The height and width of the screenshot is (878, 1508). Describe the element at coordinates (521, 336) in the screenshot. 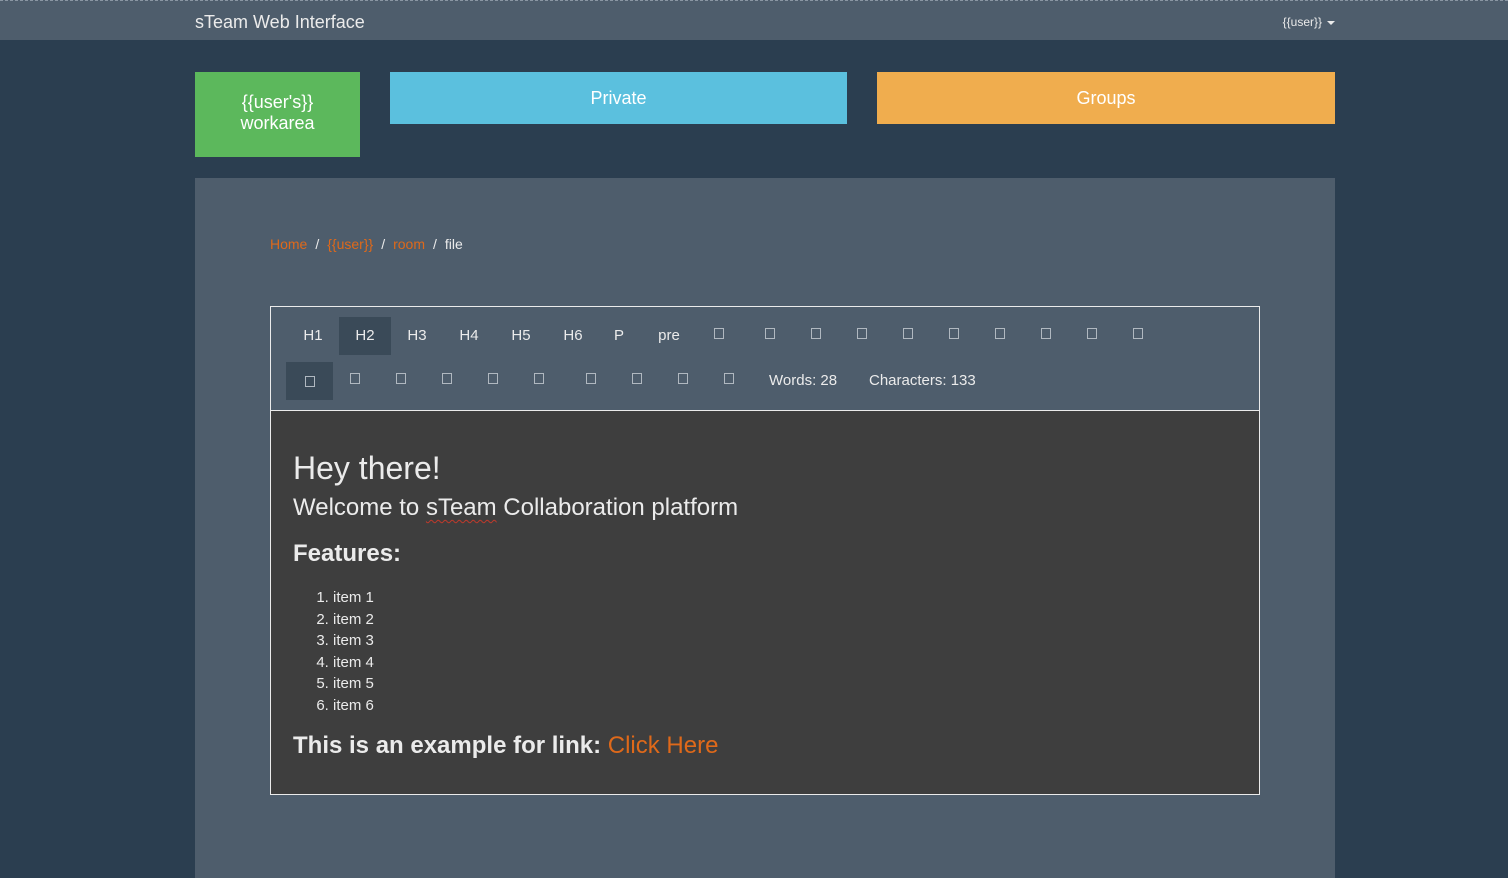

I see `h5-button: H5` at that location.